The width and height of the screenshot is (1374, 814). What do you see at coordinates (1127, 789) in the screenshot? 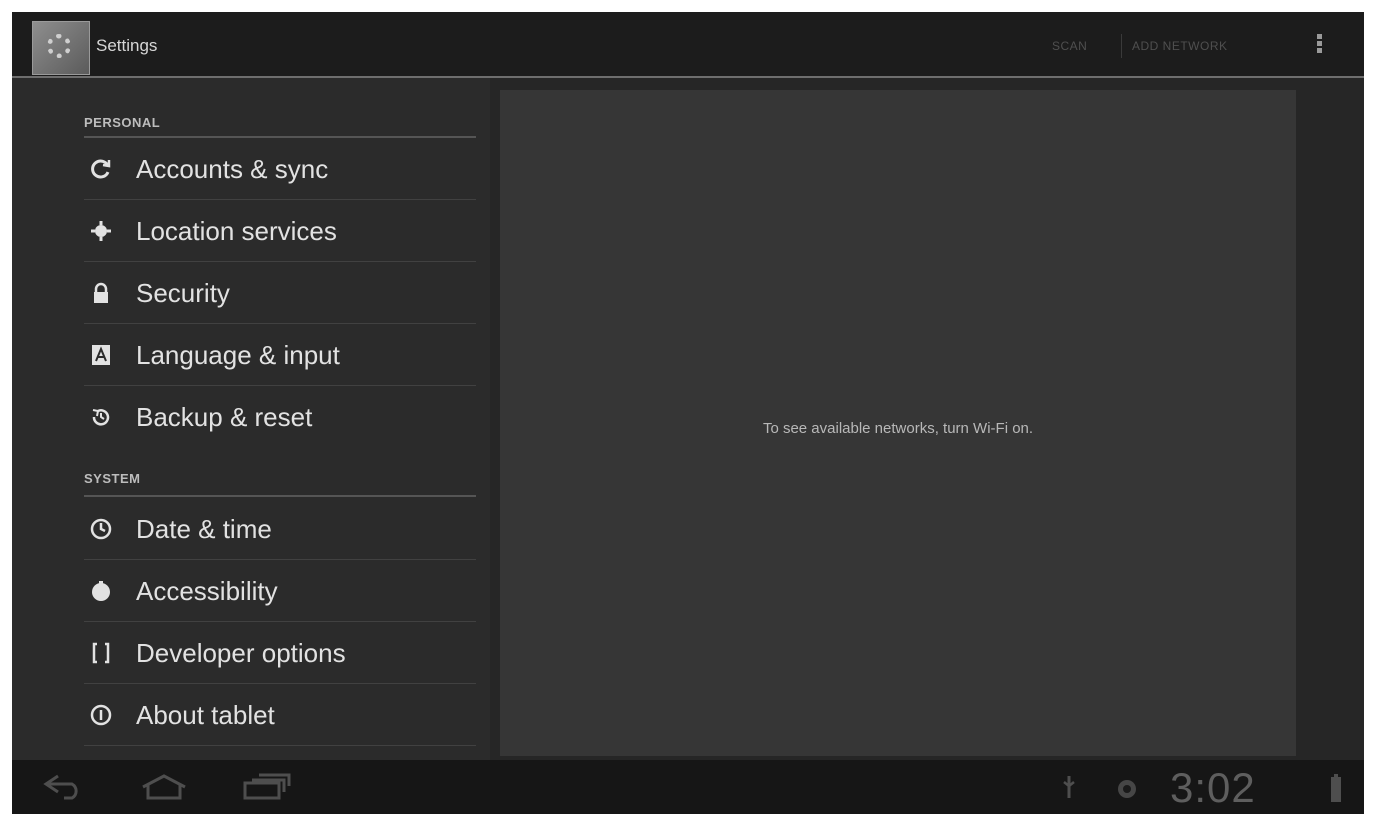
I see `wifi-icon` at bounding box center [1127, 789].